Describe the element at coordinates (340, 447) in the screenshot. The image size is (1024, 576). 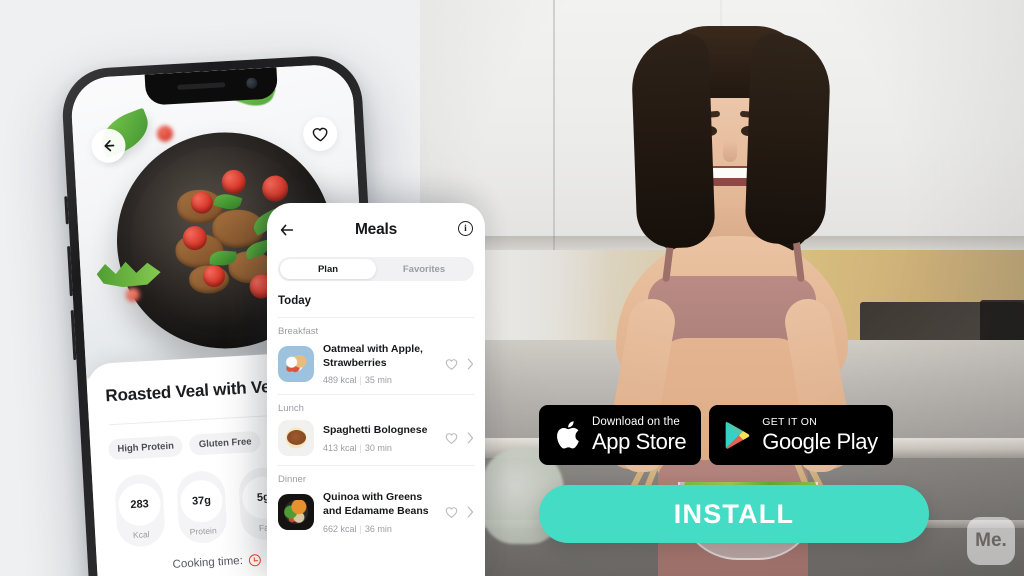
I see `meal-kcal: 413 kcal` at that location.